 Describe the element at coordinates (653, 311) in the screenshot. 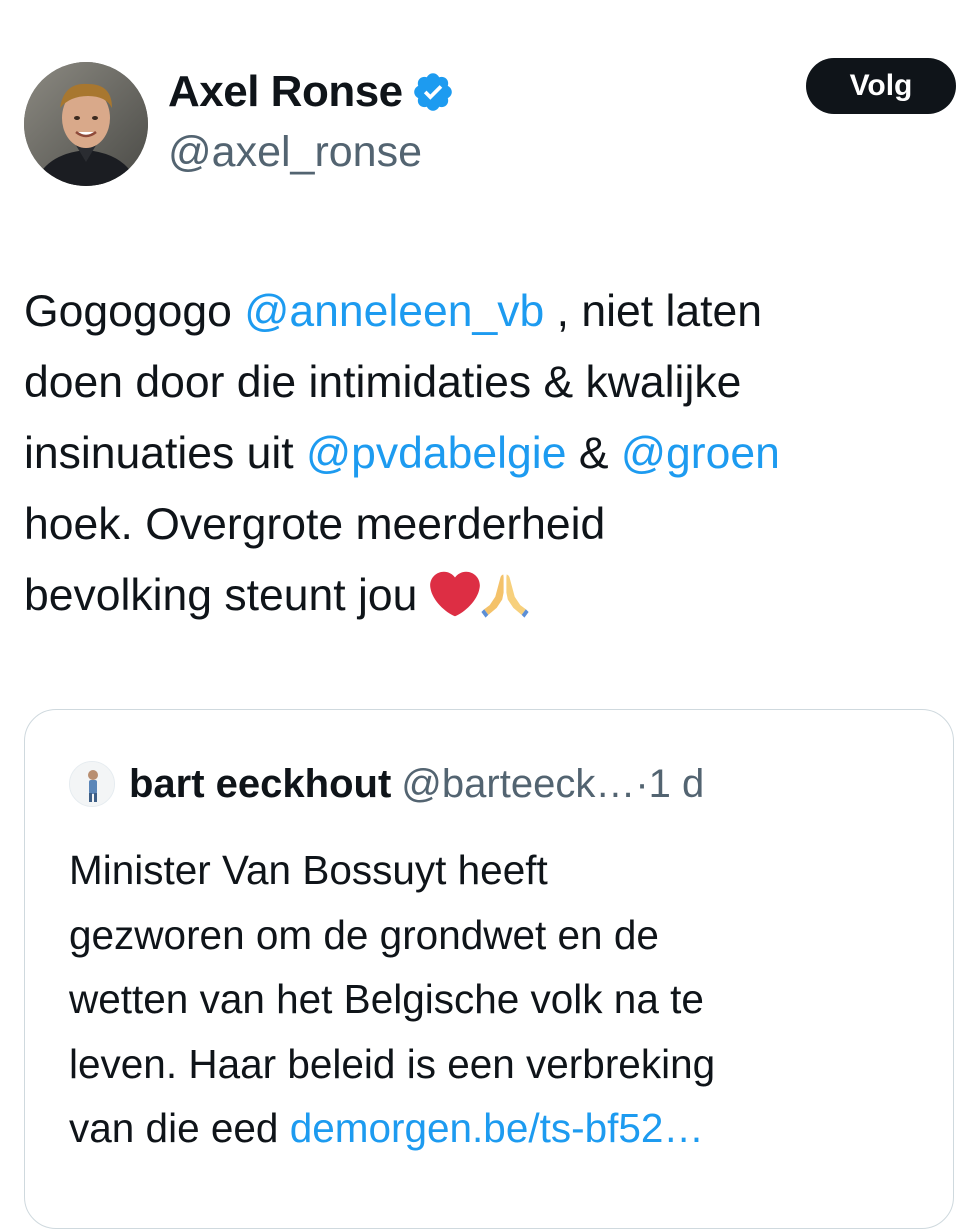

I see `tweet-text-segment: , niet laten` at that location.